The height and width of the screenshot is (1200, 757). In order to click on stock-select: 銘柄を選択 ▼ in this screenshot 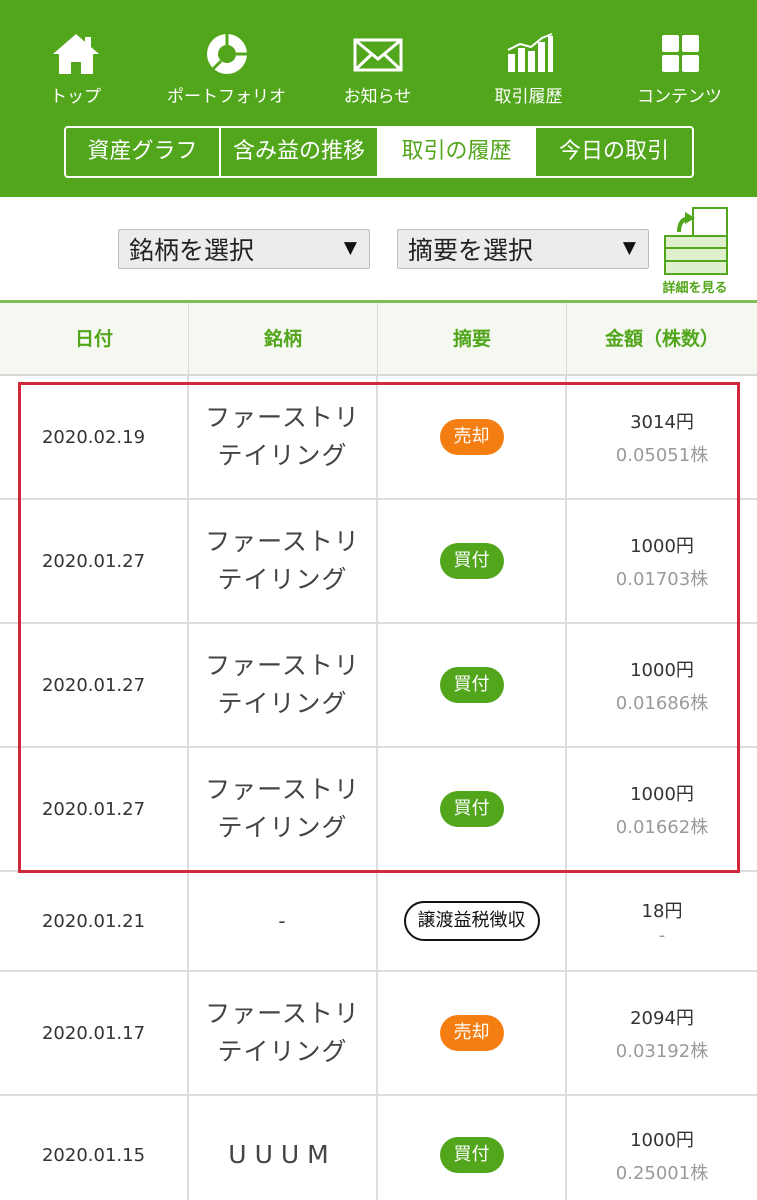, I will do `click(244, 249)`.